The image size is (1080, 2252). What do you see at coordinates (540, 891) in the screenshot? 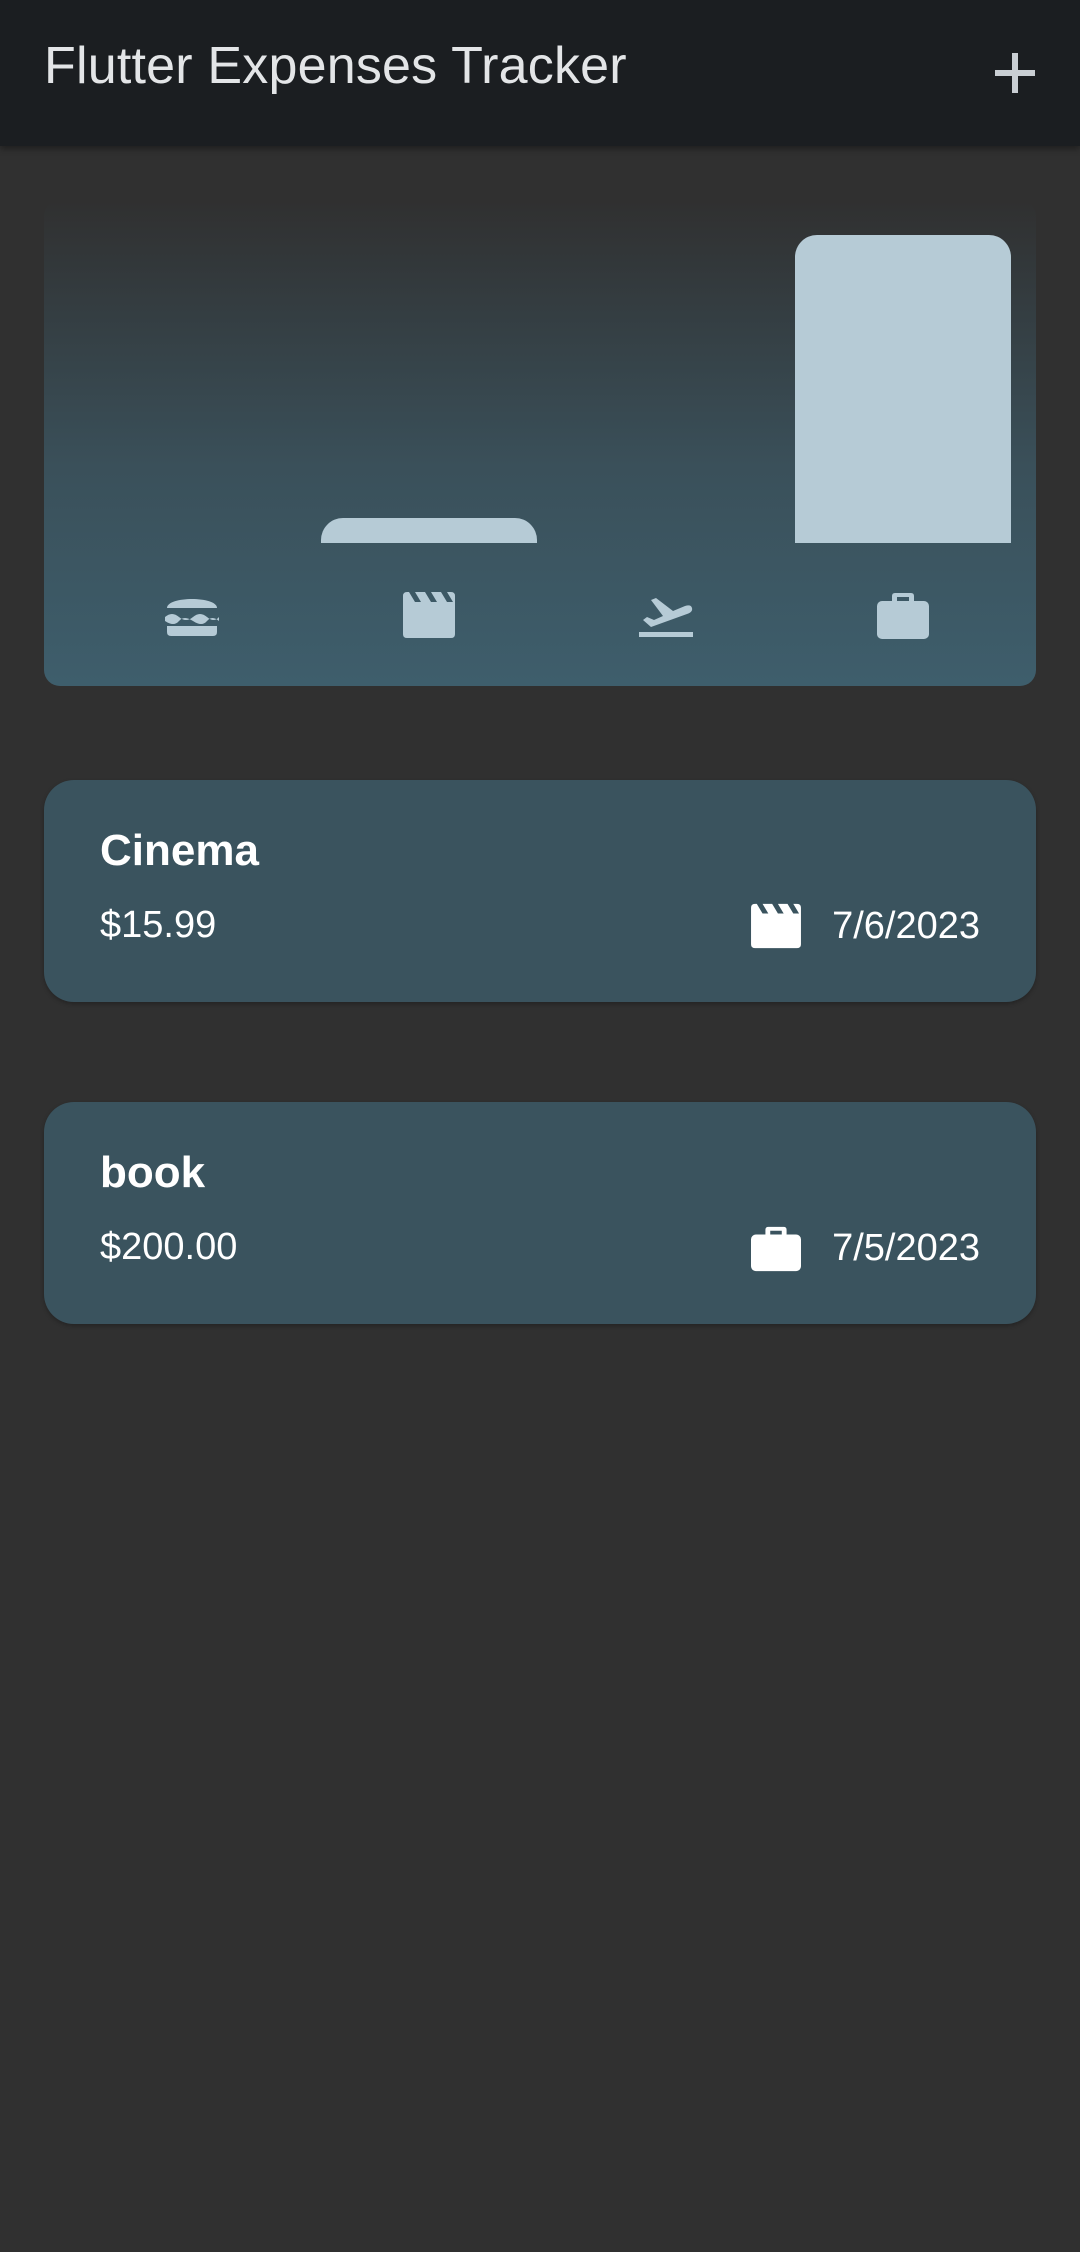
I see `expense-item-cinema: Cinema $15.99 7/6/2023` at bounding box center [540, 891].